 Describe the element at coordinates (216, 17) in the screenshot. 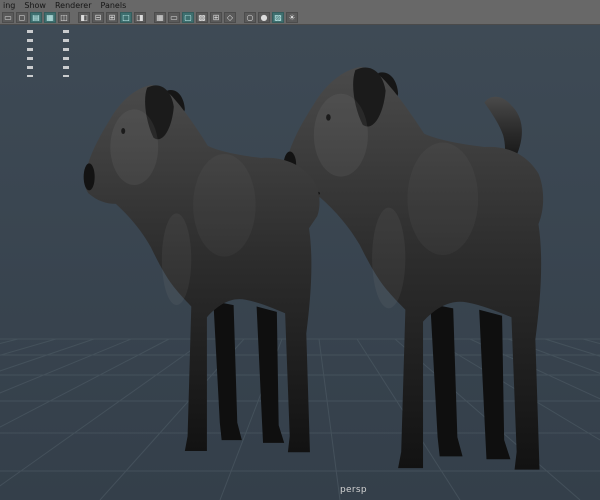

I see `field-chart-icon: ⊞` at that location.